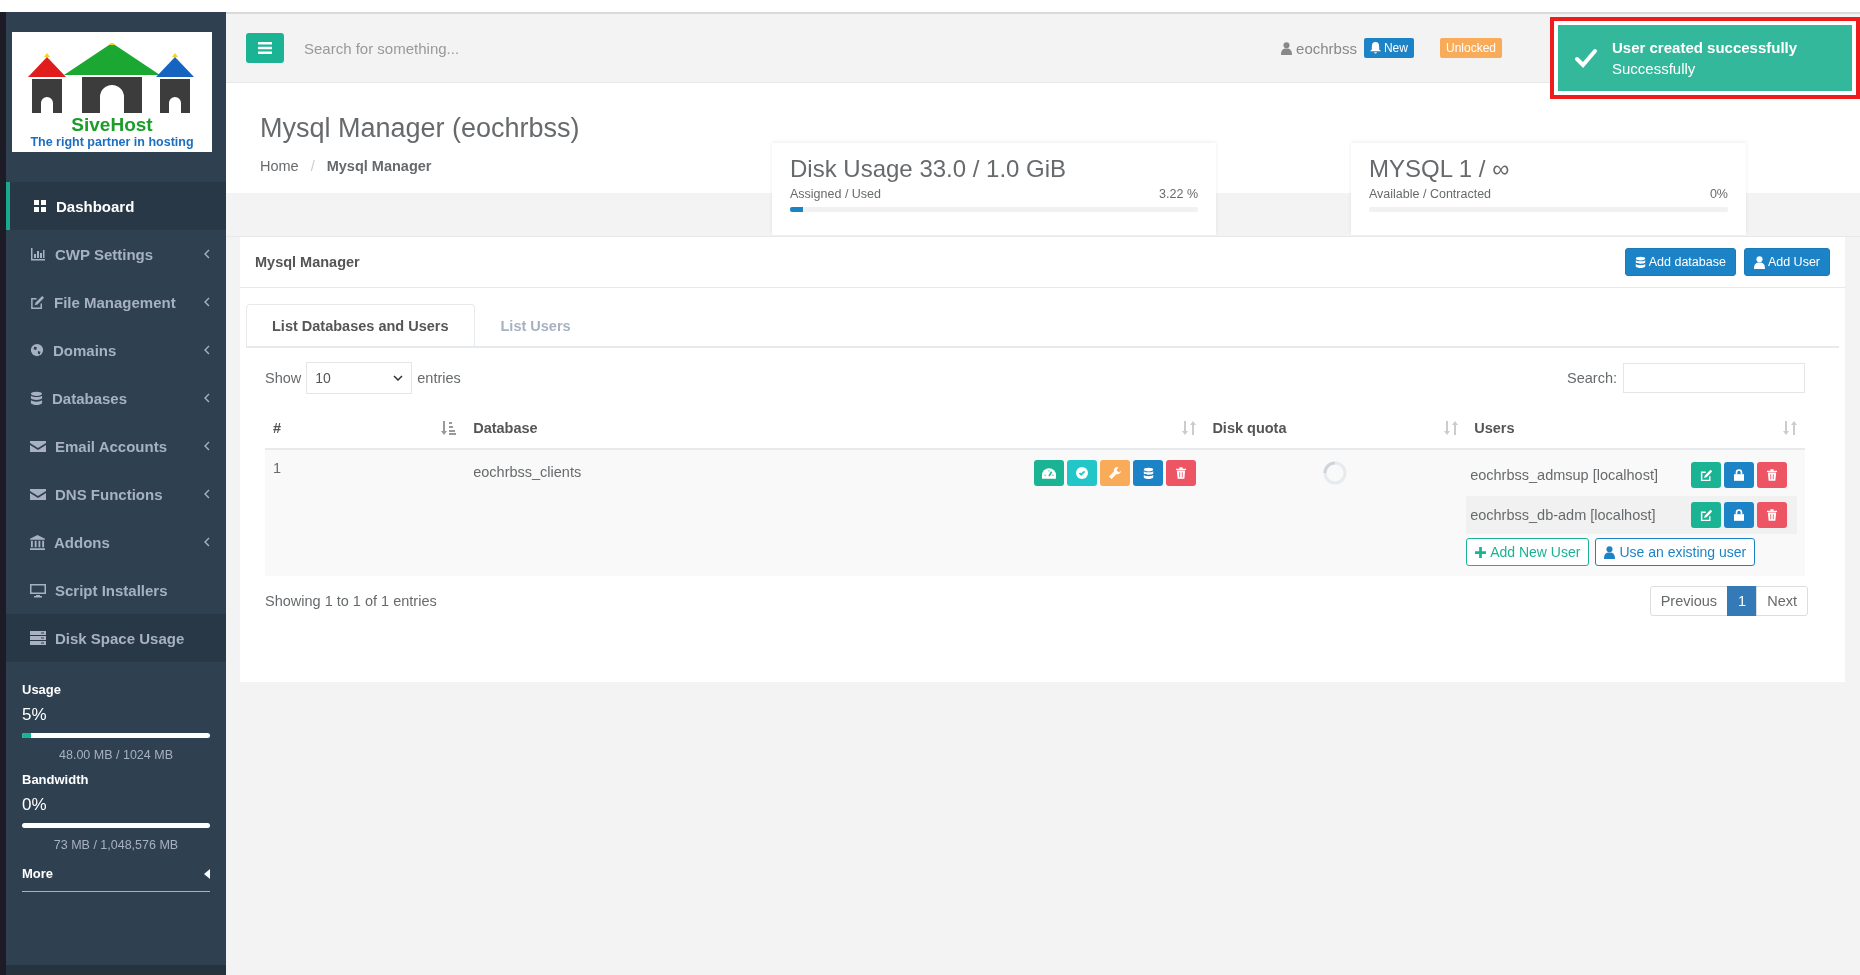 Image resolution: width=1860 pixels, height=975 pixels. What do you see at coordinates (1430, 194) in the screenshot?
I see `stat-caption: Available / Contracted` at bounding box center [1430, 194].